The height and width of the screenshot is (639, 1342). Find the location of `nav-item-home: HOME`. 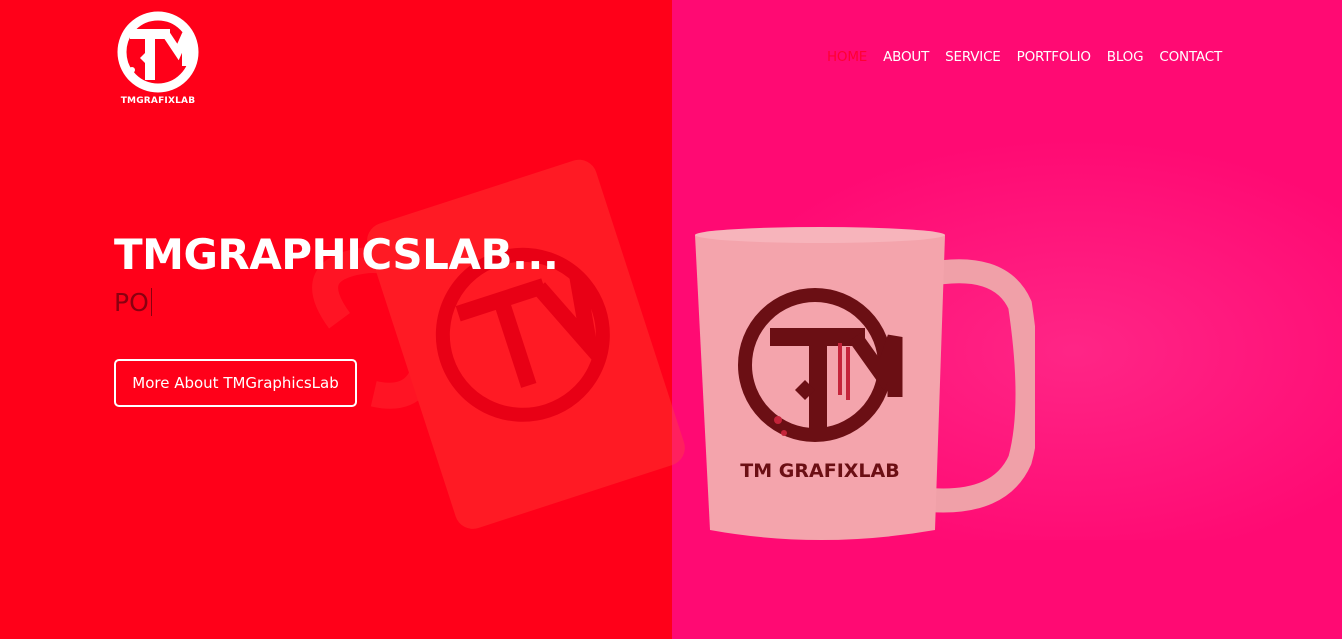

nav-item-home: HOME is located at coordinates (847, 57).